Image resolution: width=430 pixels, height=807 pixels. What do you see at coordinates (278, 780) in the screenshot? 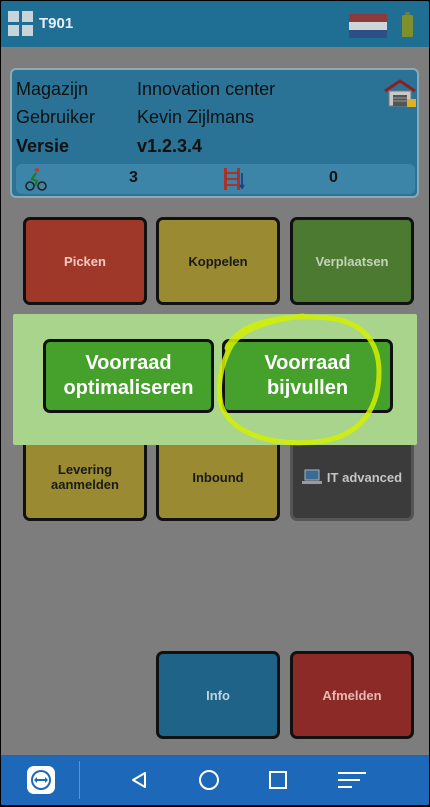
I see `recents-icon` at bounding box center [278, 780].